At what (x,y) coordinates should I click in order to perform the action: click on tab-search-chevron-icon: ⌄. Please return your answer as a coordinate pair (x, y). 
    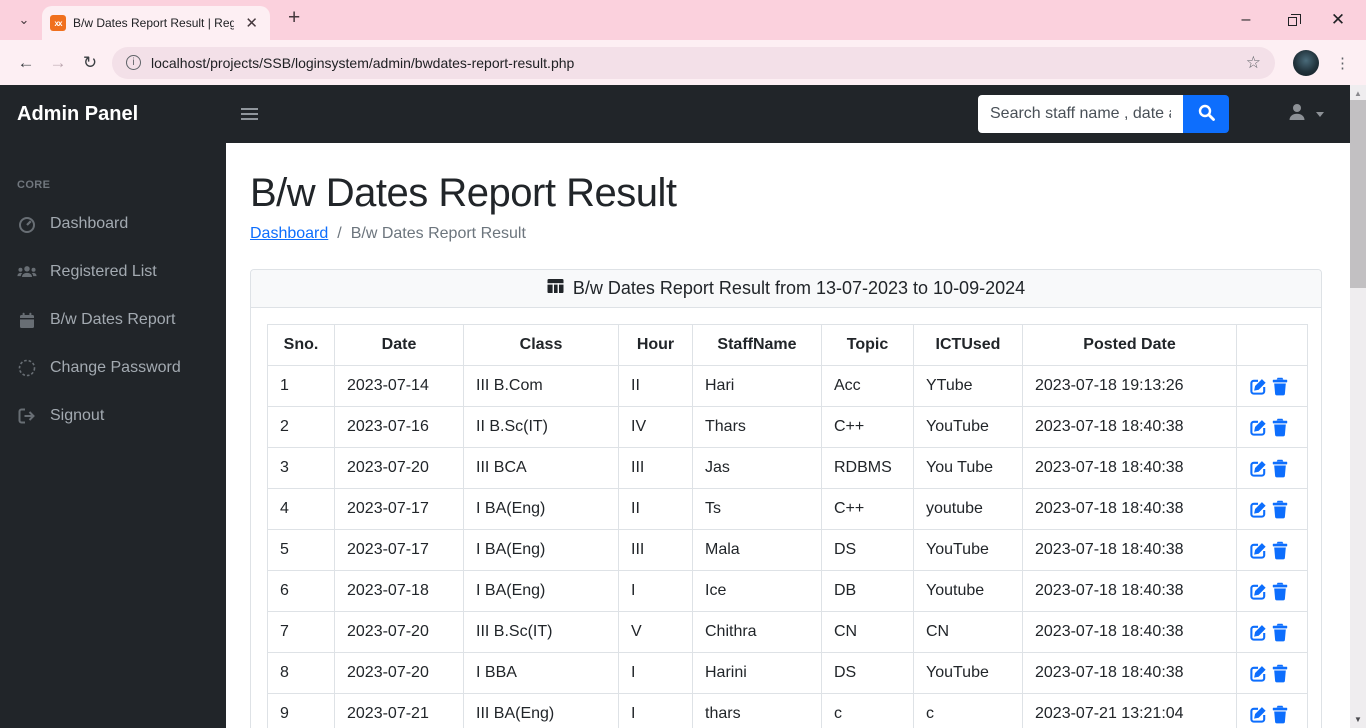
    Looking at the image, I should click on (24, 20).